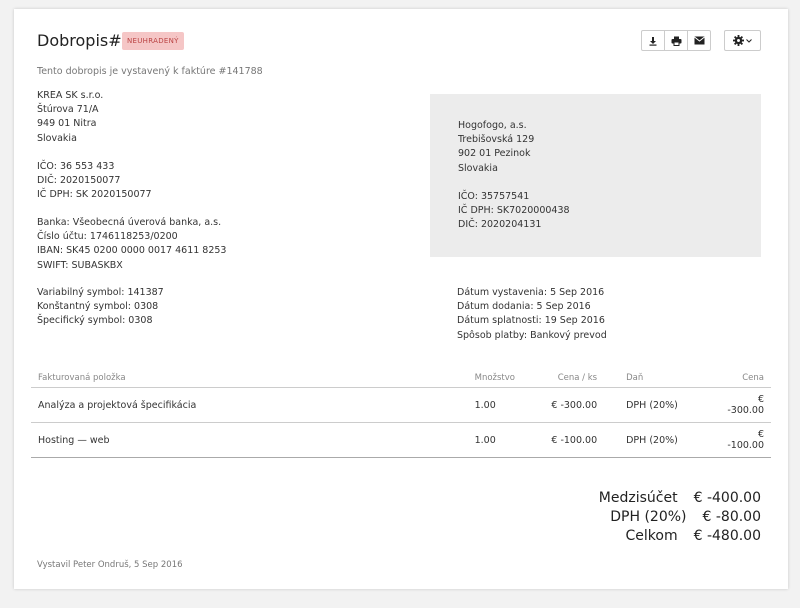 The width and height of the screenshot is (800, 608). I want to click on tax-label: DPH (20%), so click(648, 517).